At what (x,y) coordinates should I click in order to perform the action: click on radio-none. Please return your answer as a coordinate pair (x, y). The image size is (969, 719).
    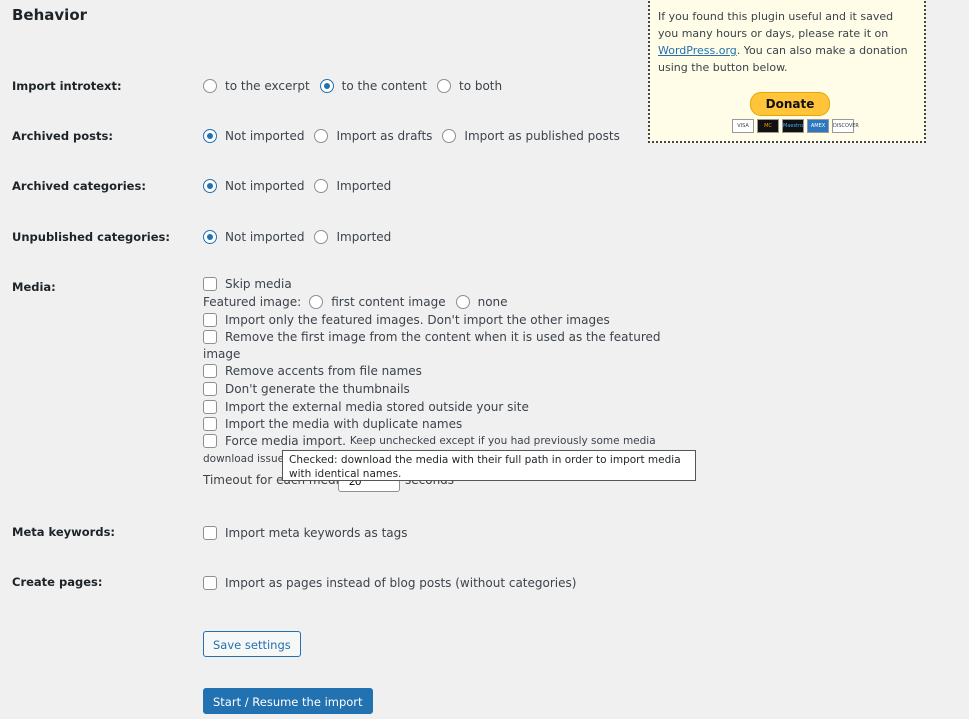
    Looking at the image, I should click on (462, 302).